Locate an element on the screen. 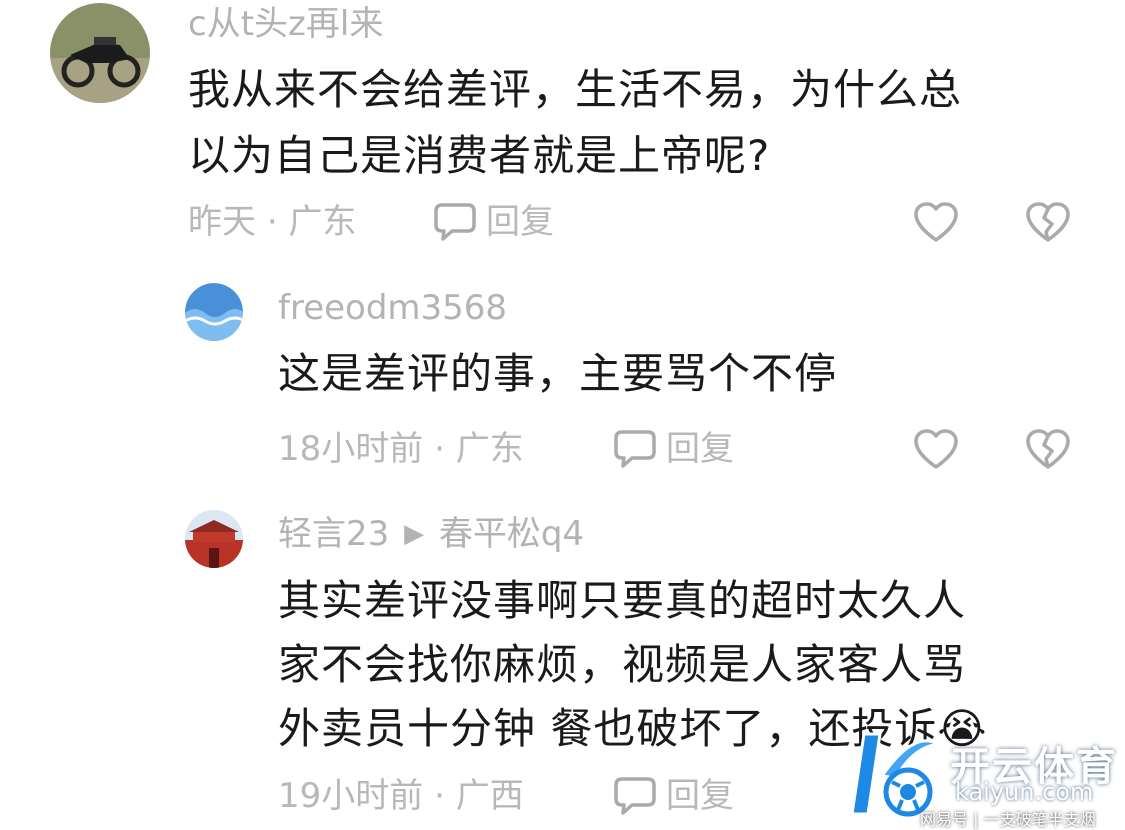 Image resolution: width=1125 pixels, height=830 pixels. comment-username: freeodm3568 is located at coordinates (392, 308).